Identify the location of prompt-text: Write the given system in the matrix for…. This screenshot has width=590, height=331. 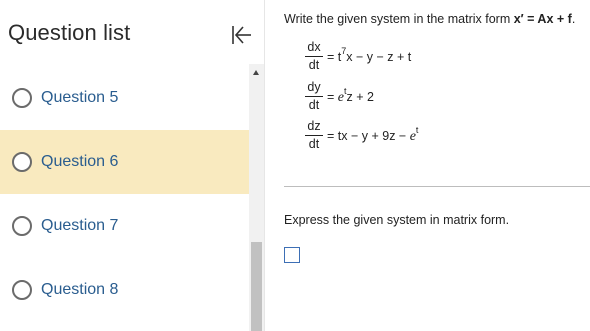
(399, 19).